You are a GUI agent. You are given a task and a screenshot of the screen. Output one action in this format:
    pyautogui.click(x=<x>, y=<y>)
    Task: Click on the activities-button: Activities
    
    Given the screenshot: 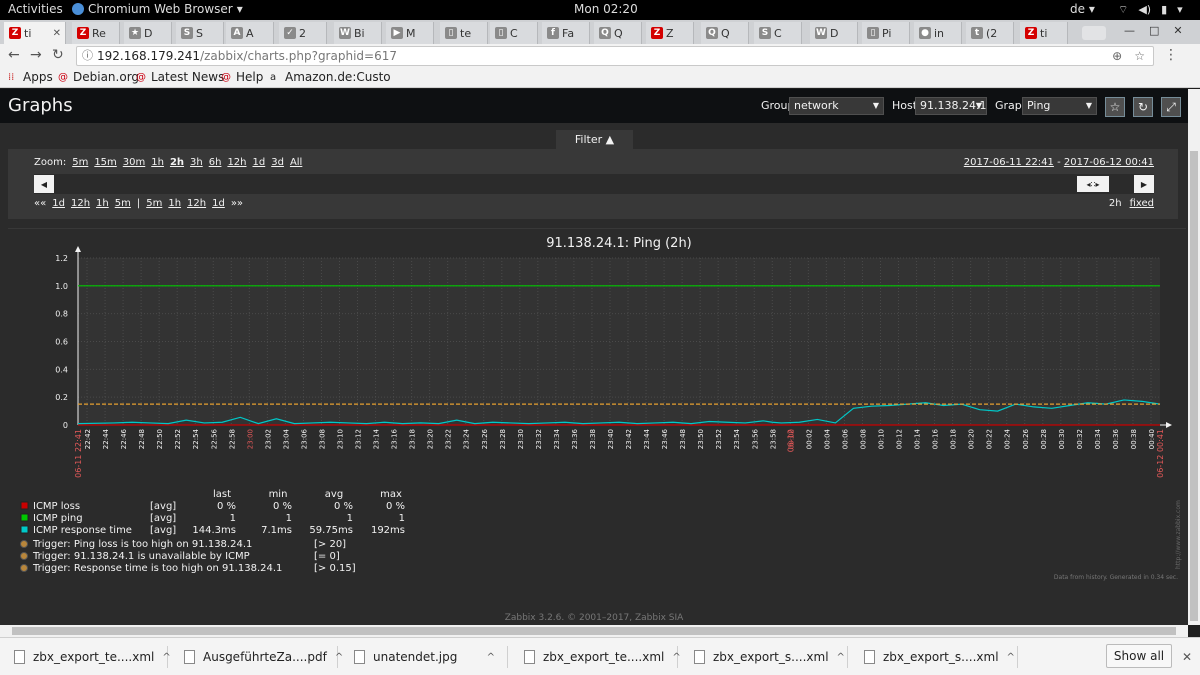 What is the action you would take?
    pyautogui.click(x=35, y=9)
    